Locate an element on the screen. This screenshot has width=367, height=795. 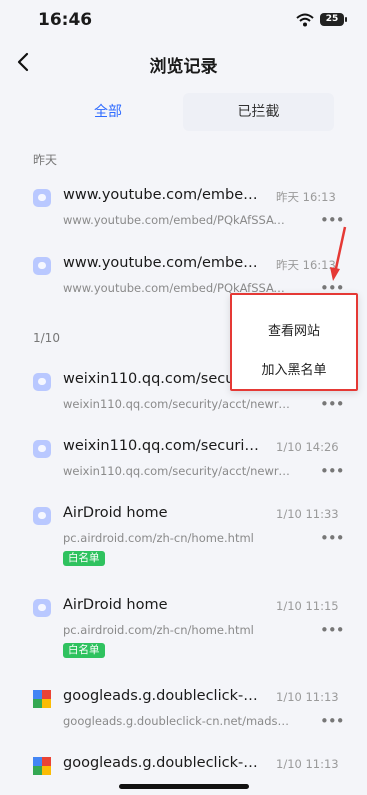
section-header-date: 1/10 is located at coordinates (46, 338).